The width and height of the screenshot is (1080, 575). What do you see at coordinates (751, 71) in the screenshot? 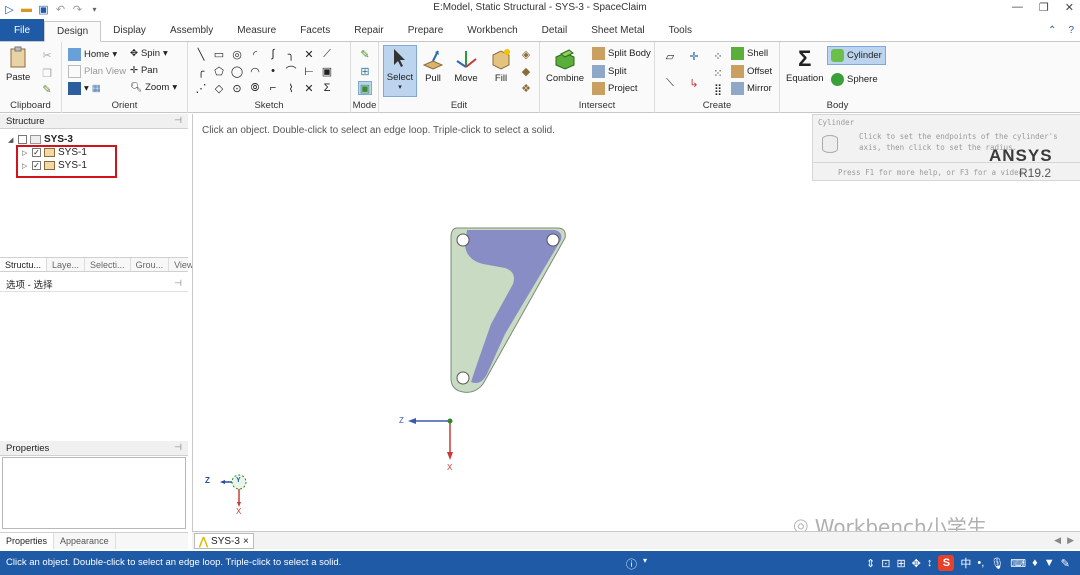
I see `offset-button: Offset` at bounding box center [751, 71].